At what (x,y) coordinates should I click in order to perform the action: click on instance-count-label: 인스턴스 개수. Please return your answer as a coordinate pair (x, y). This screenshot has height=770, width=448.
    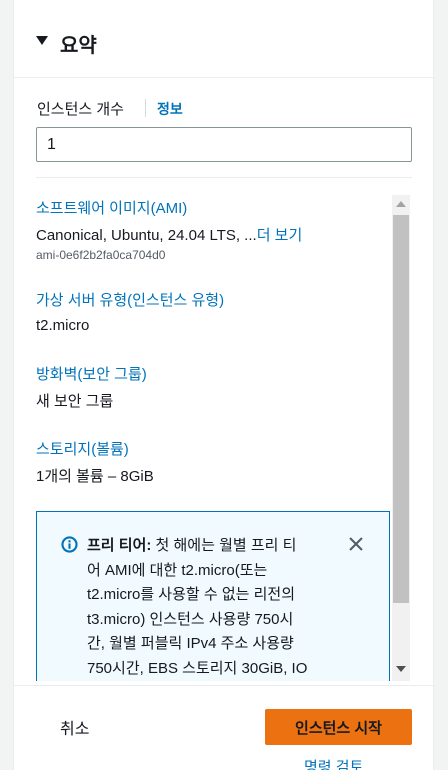
    Looking at the image, I should click on (80, 109).